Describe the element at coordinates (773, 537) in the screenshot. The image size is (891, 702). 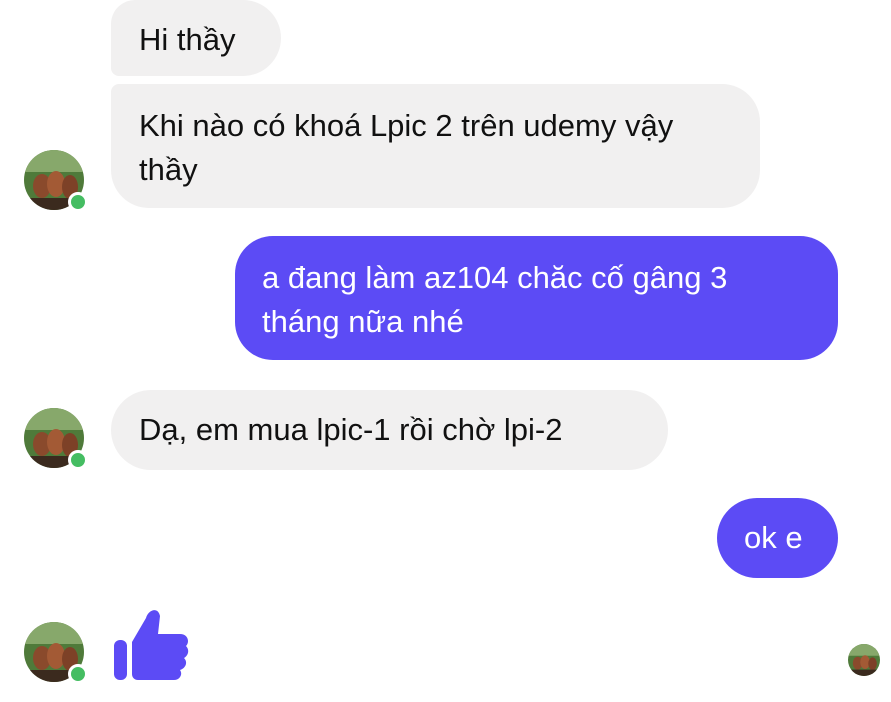
I see `message-text: ok e` at that location.